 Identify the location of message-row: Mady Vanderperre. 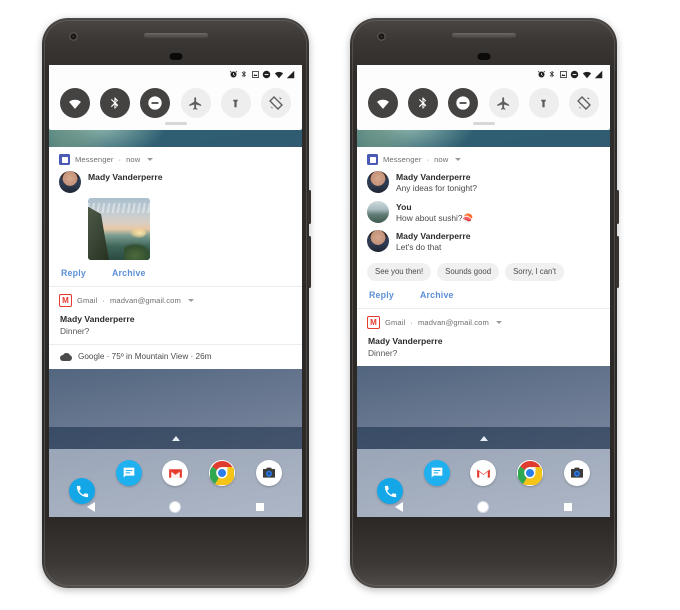
(175, 182).